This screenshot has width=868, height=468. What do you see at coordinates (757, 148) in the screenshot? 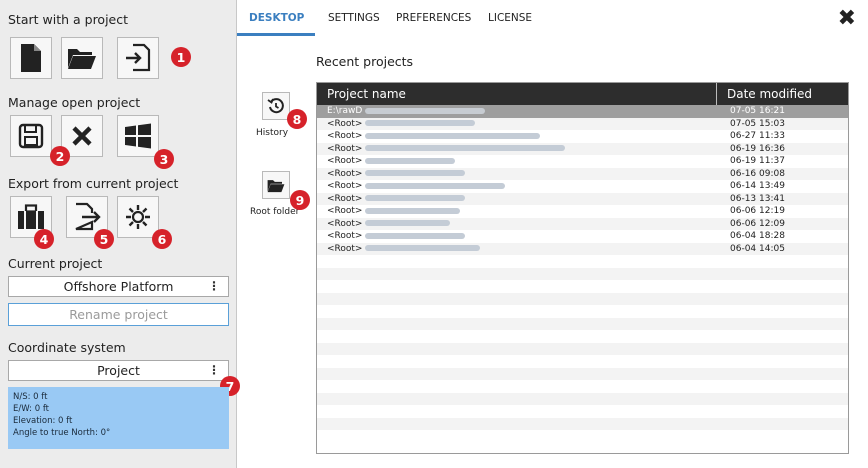
I see `date-modified-cell: 06-19 16:36` at bounding box center [757, 148].